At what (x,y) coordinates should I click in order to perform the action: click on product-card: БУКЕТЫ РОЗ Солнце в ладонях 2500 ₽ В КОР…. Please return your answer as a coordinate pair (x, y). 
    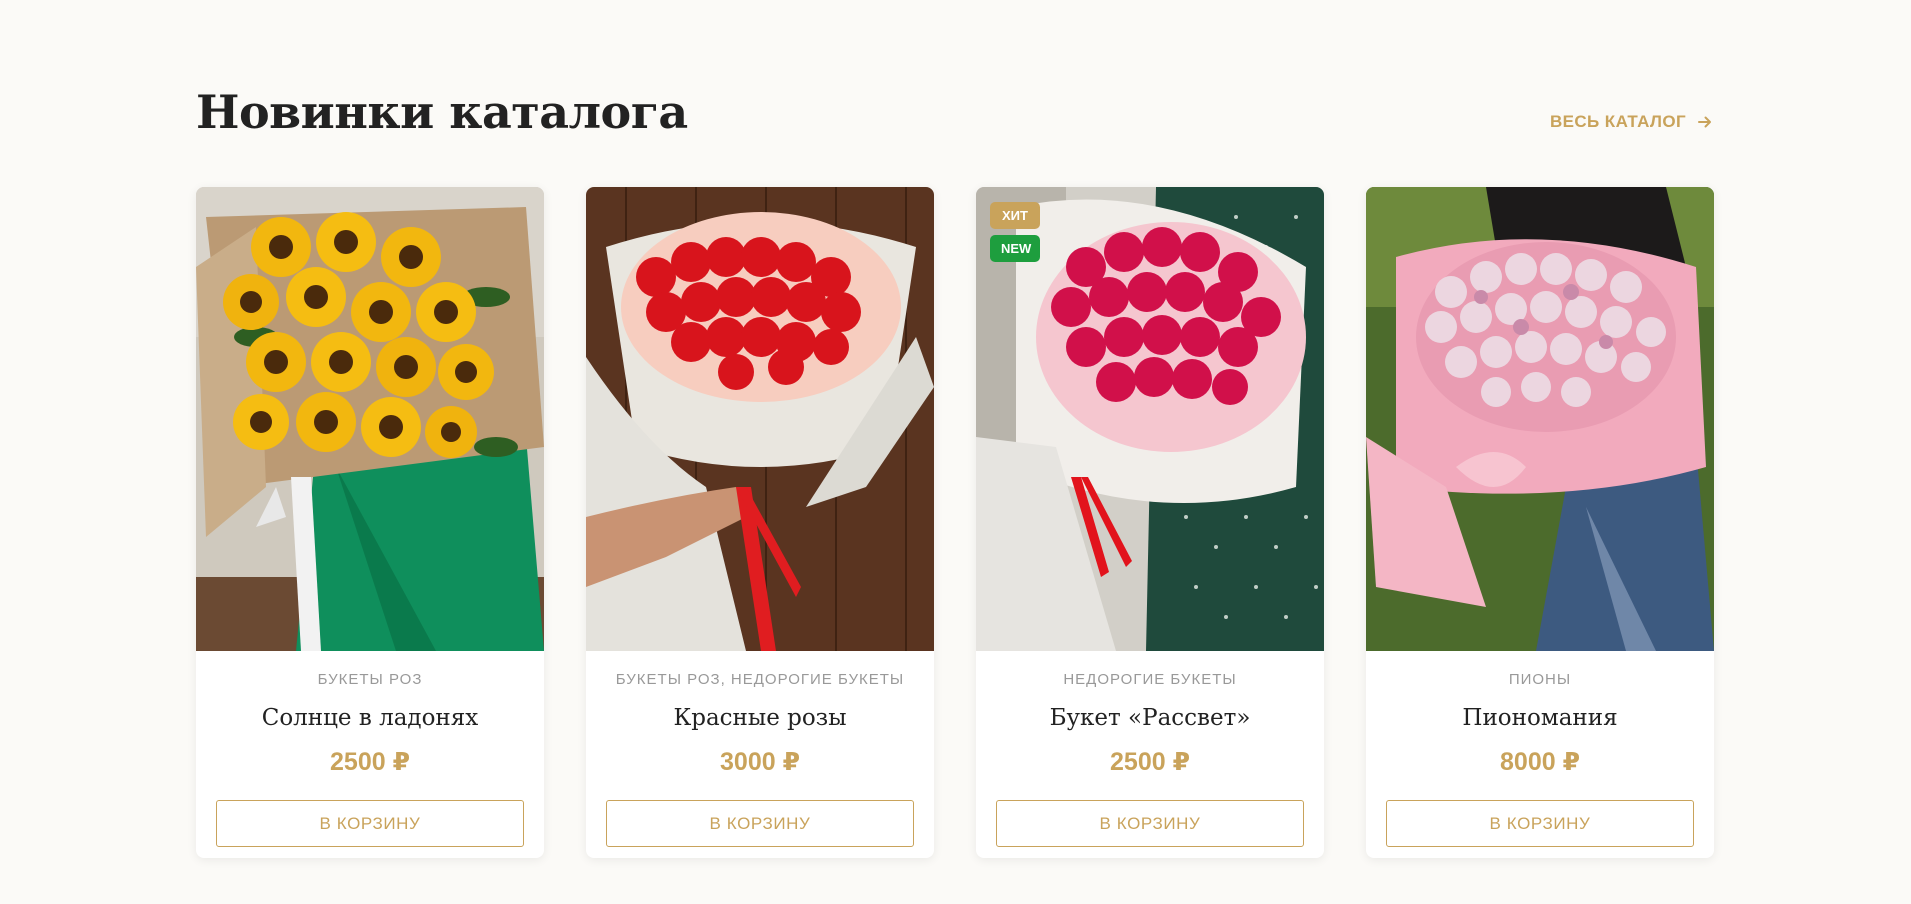
    Looking at the image, I should click on (370, 522).